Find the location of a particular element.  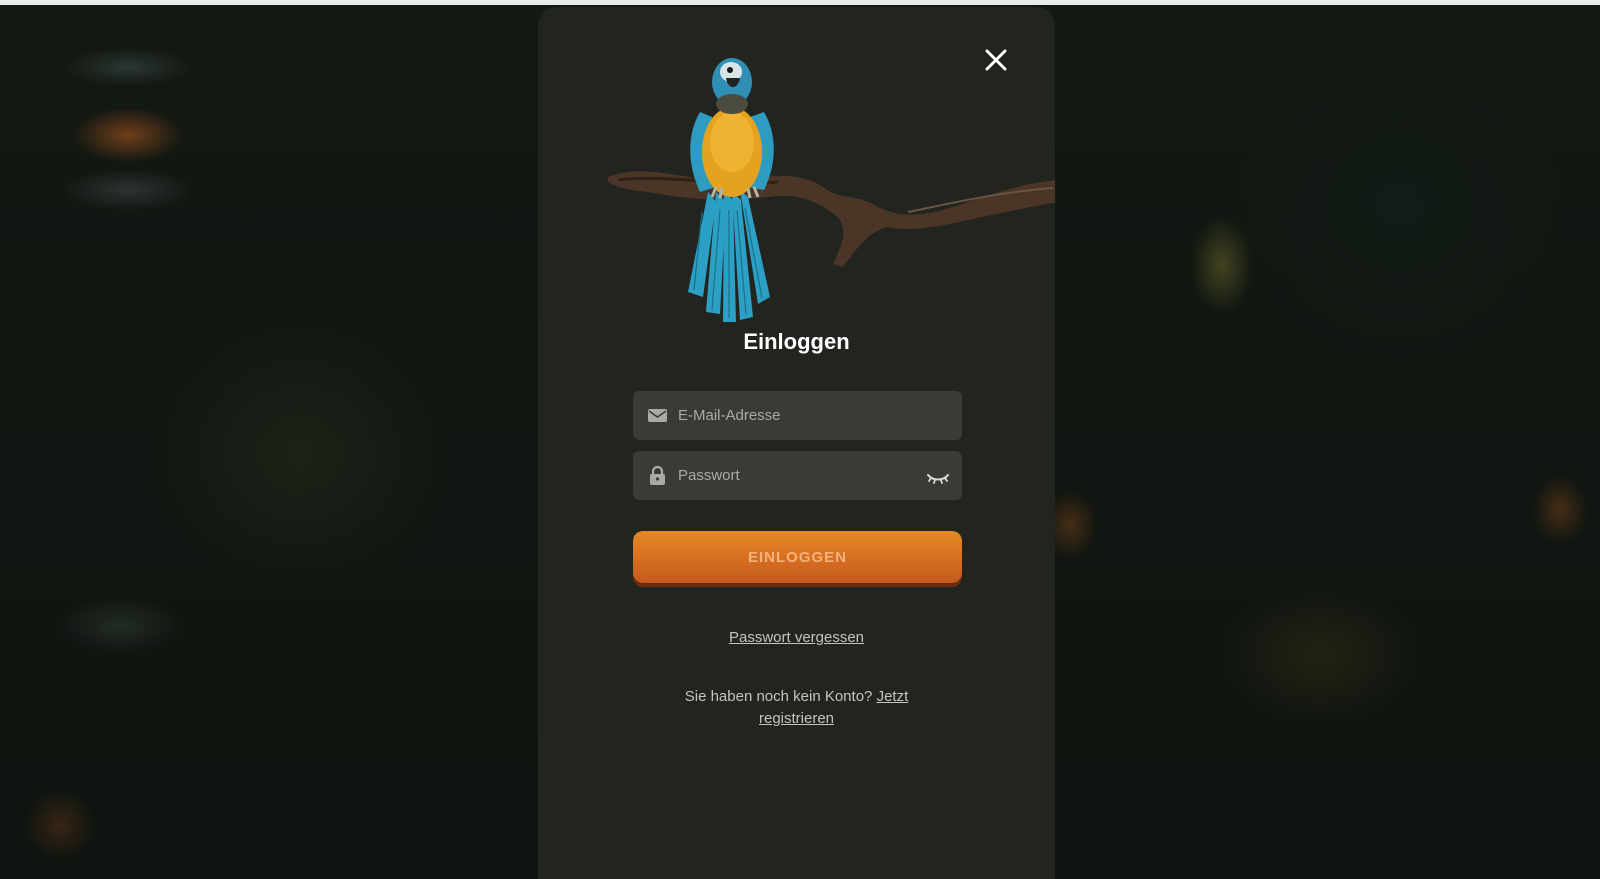

forgot-password-link: Passwort vergessen is located at coordinates (796, 637).